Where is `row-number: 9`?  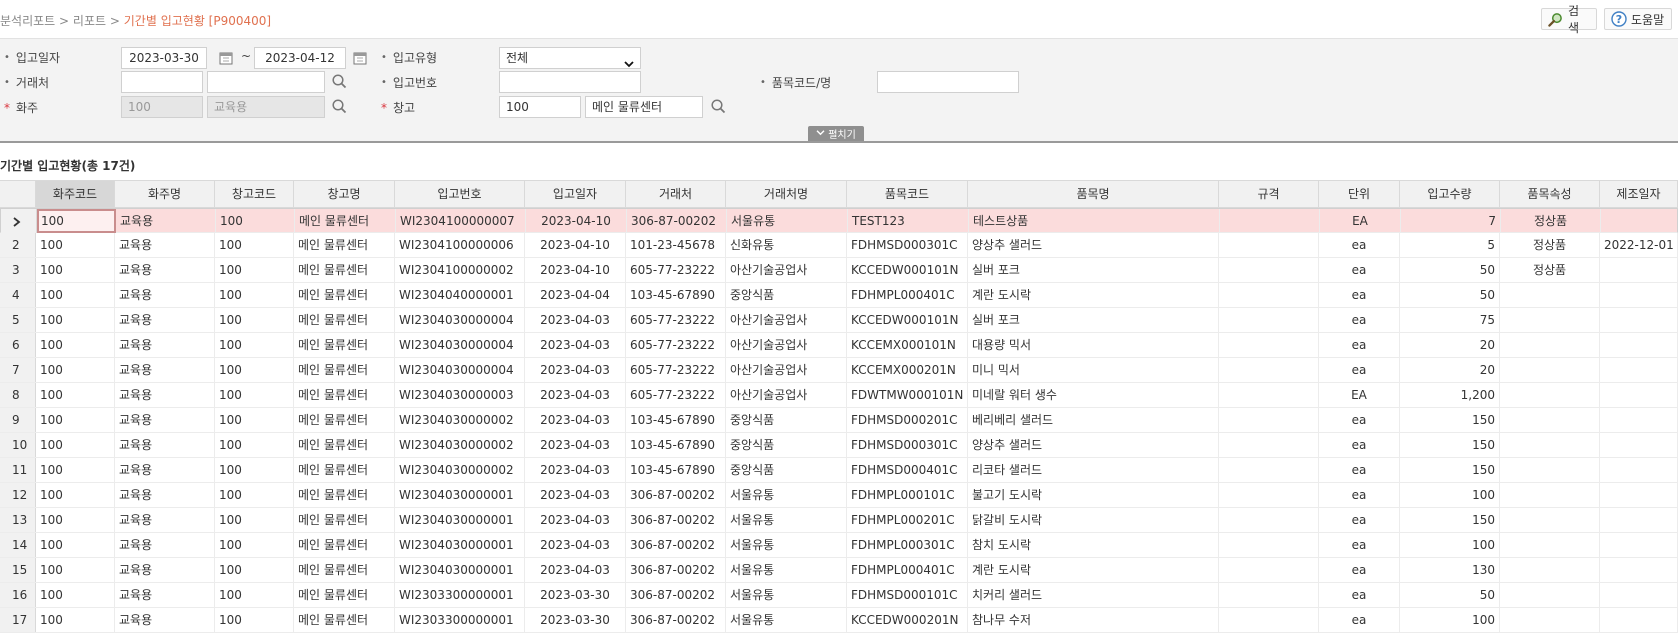
row-number: 9 is located at coordinates (18, 420).